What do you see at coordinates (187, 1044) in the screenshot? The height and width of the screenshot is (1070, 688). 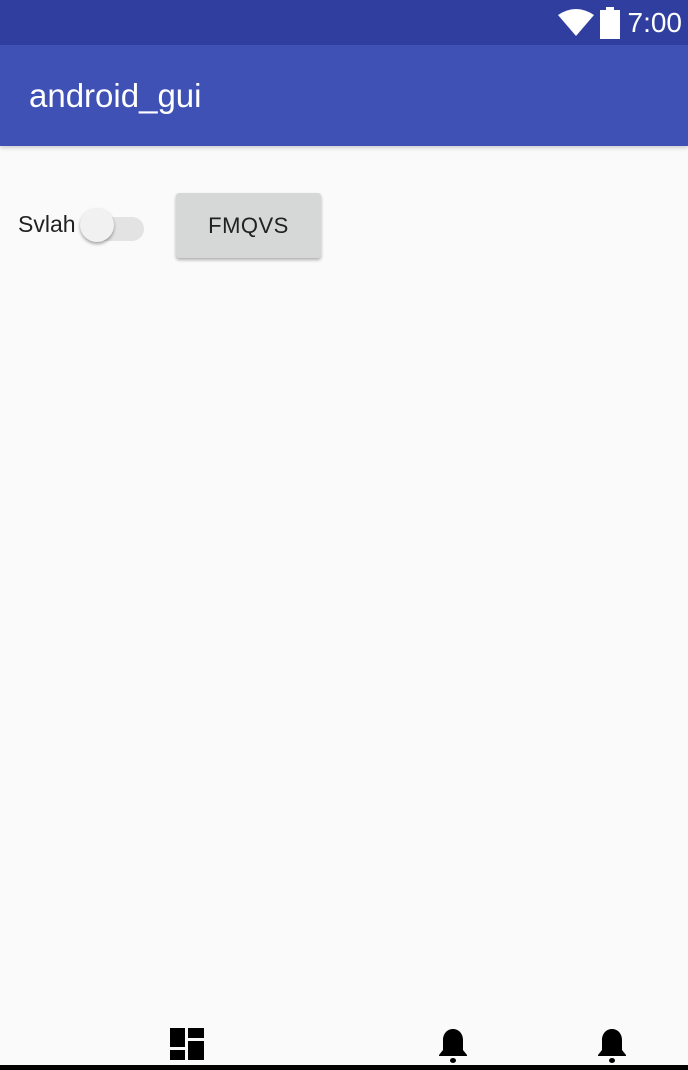 I see `dashboard-icon` at bounding box center [187, 1044].